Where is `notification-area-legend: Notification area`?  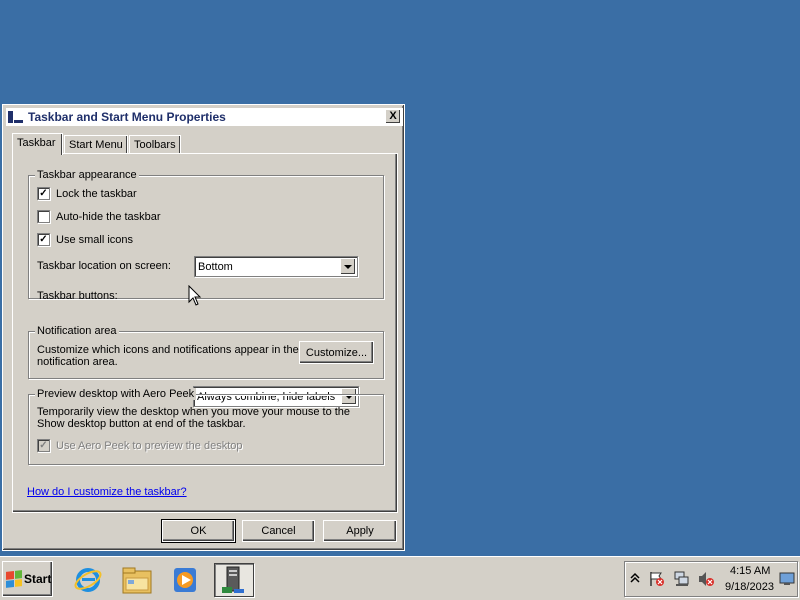
notification-area-legend: Notification area is located at coordinates (77, 331).